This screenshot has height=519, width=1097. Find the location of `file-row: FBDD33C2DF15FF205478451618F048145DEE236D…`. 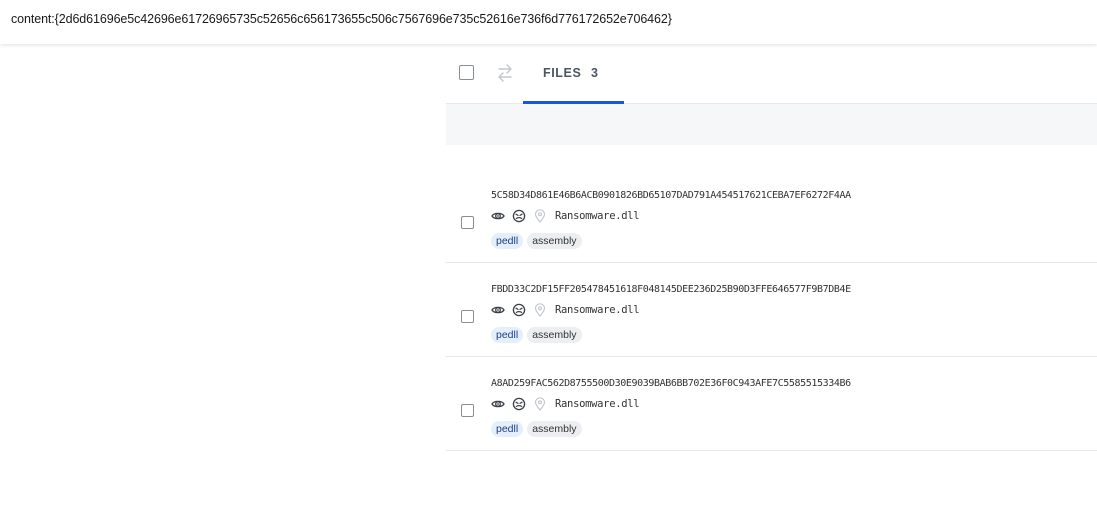

file-row: FBDD33C2DF15FF205478451618F048145DEE236D… is located at coordinates (771, 310).